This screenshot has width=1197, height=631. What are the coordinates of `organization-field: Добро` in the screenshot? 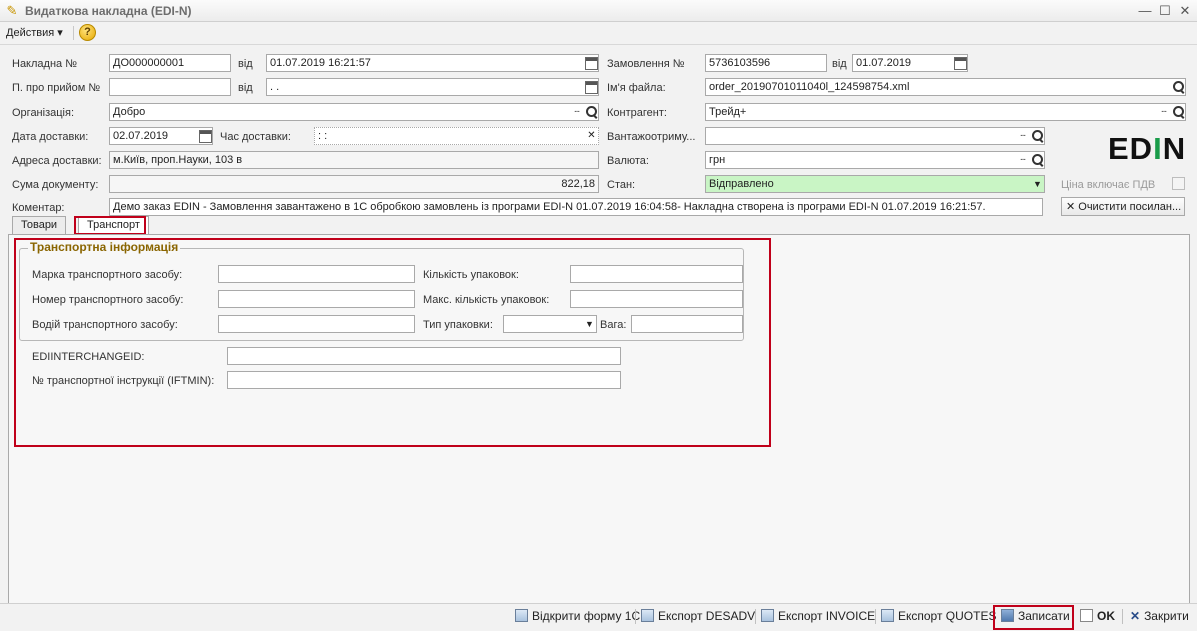 It's located at (354, 112).